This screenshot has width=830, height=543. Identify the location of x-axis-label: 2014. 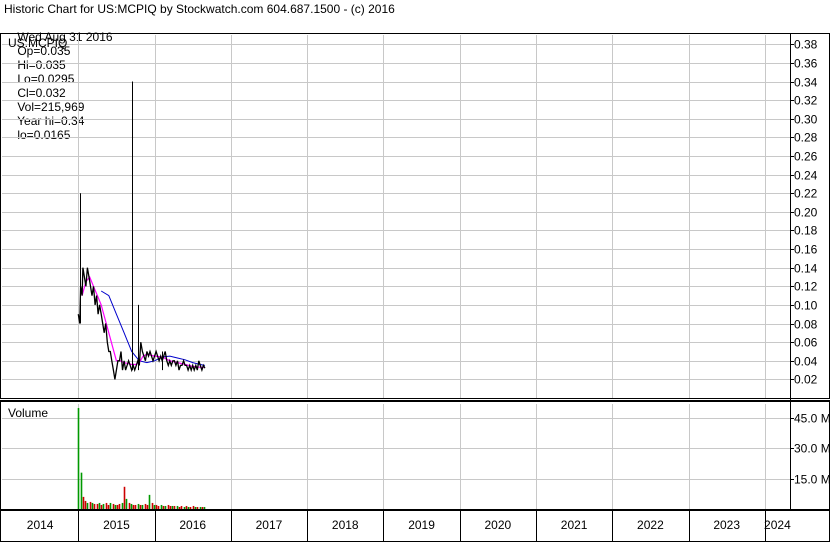
(40, 525).